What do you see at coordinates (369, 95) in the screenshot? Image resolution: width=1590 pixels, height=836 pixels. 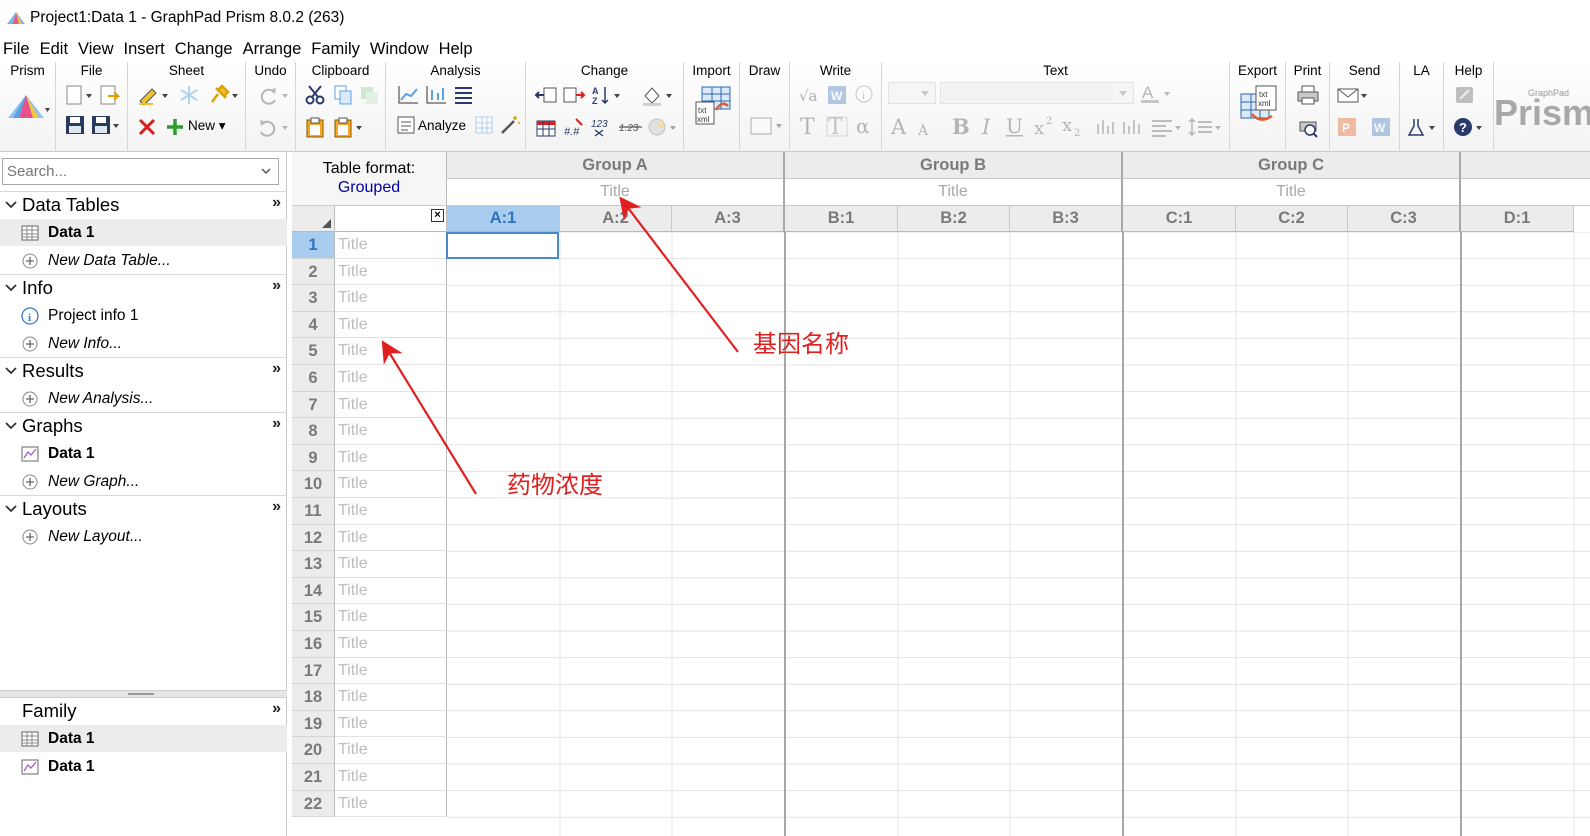 I see `paste-special-icon` at bounding box center [369, 95].